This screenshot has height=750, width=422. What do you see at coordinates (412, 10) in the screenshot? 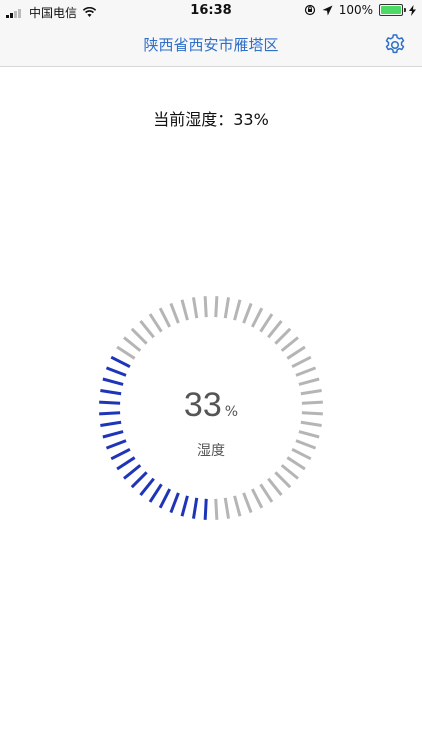
I see `charging-icon` at bounding box center [412, 10].